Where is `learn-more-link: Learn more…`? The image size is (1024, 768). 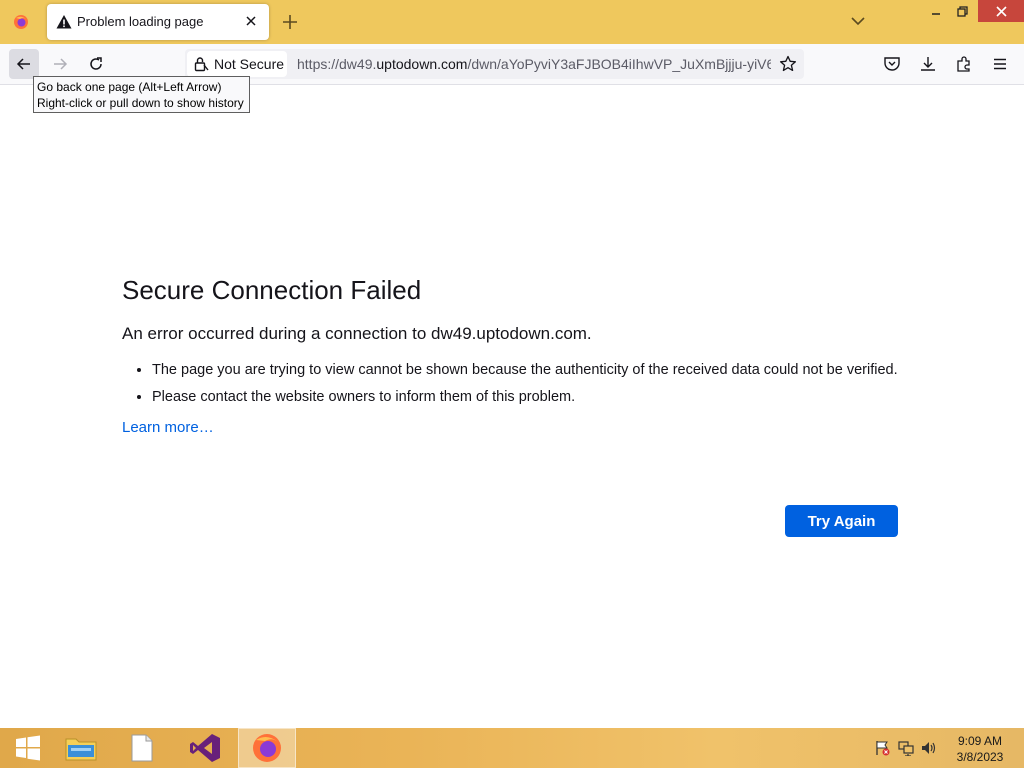
learn-more-link: Learn more… is located at coordinates (512, 427).